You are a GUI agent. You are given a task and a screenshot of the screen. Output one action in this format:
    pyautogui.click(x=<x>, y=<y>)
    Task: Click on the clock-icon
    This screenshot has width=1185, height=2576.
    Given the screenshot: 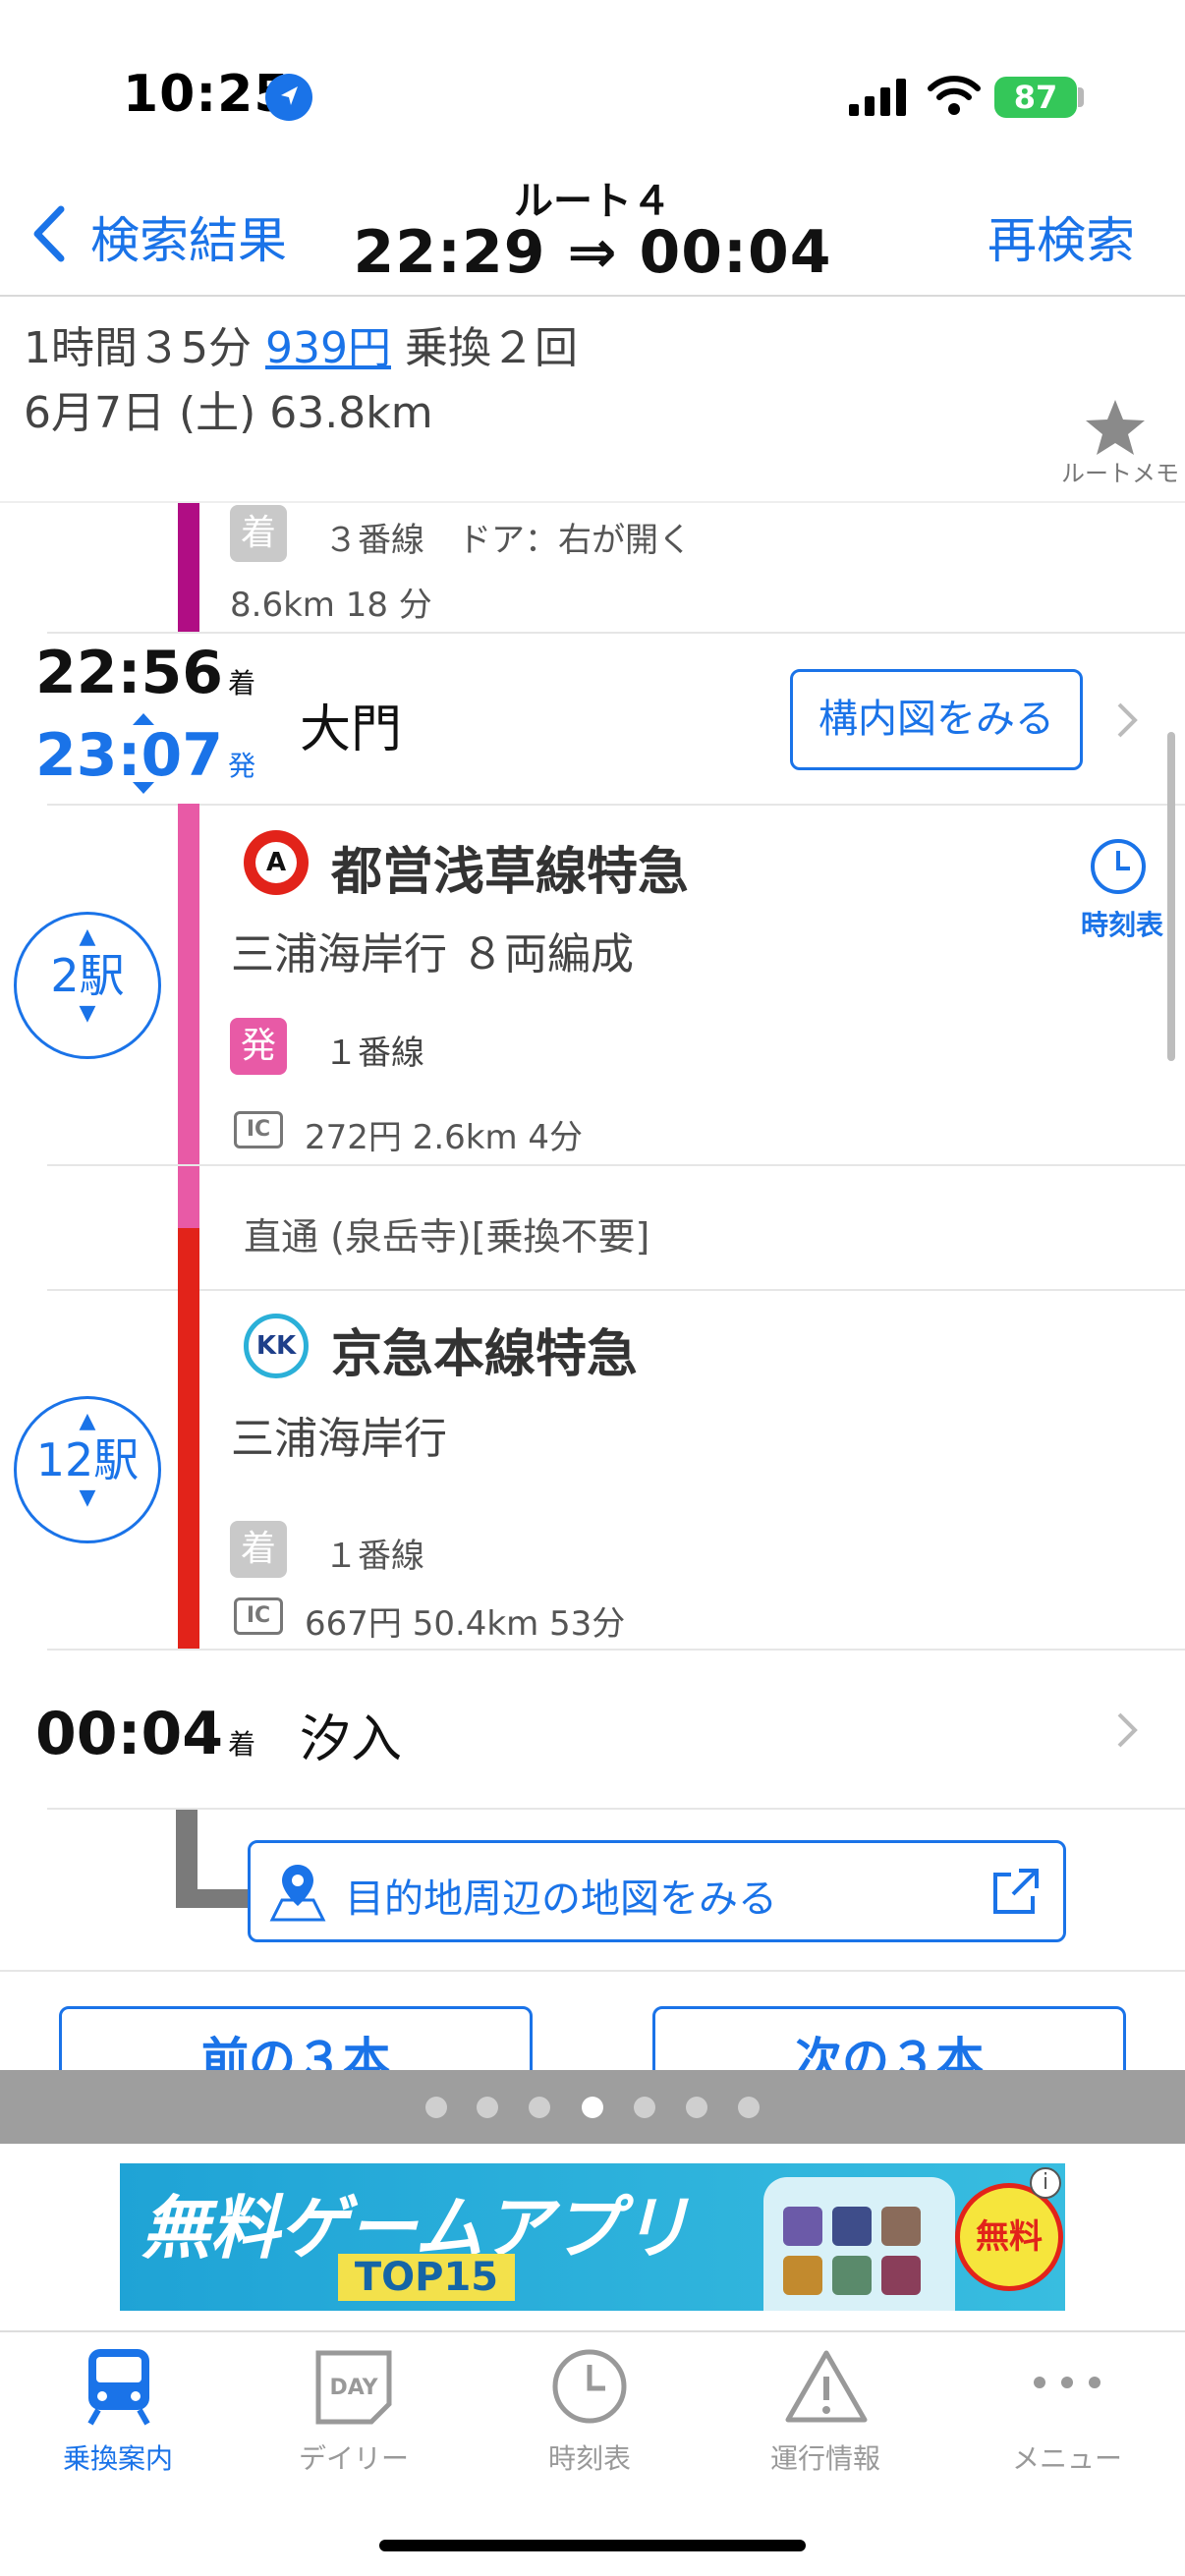 What is the action you would take?
    pyautogui.click(x=590, y=2386)
    